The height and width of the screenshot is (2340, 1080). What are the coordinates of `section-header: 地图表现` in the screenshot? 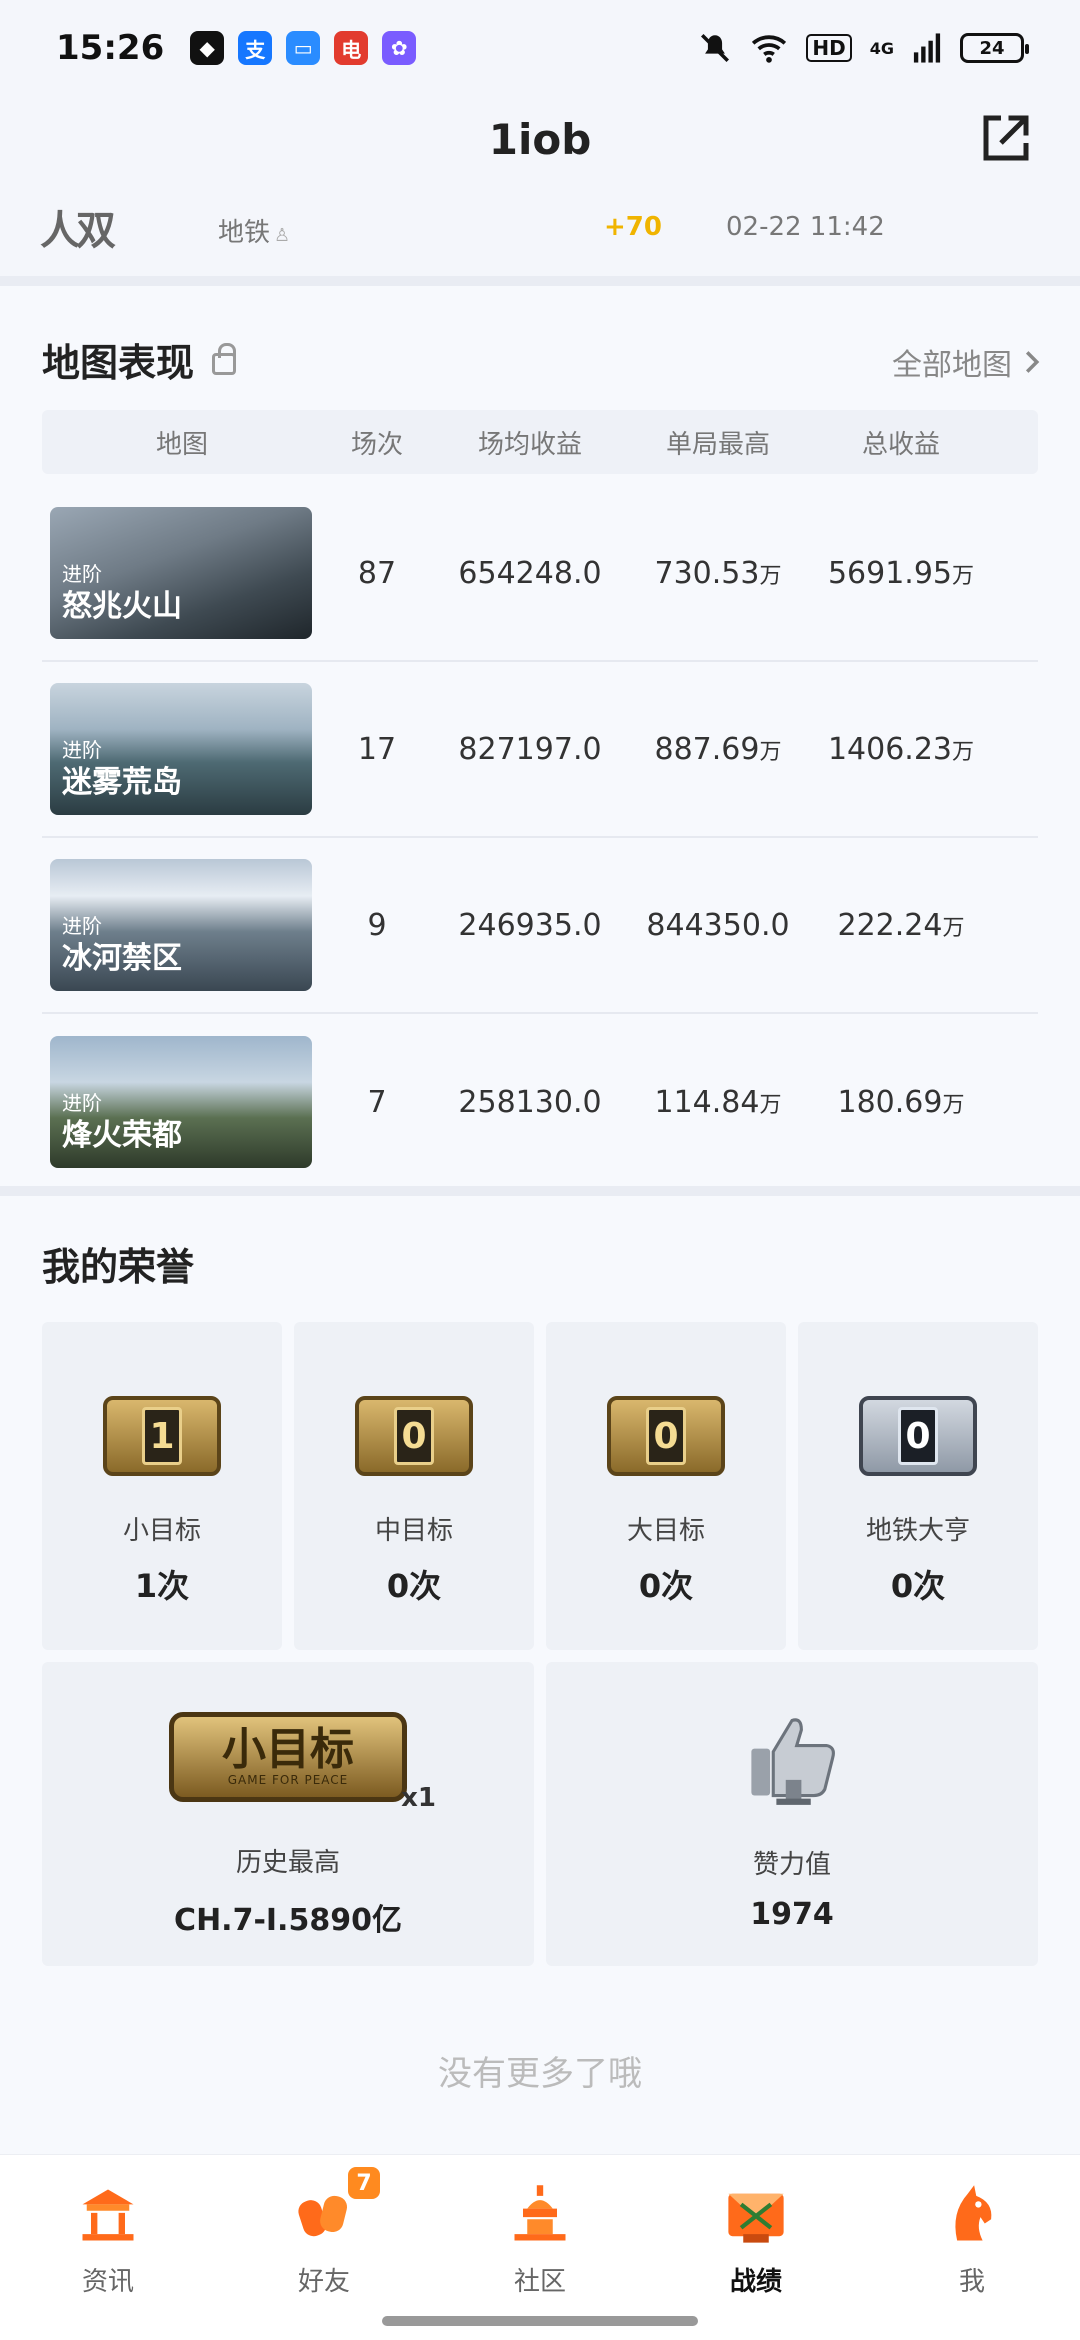 It's located at (139, 359).